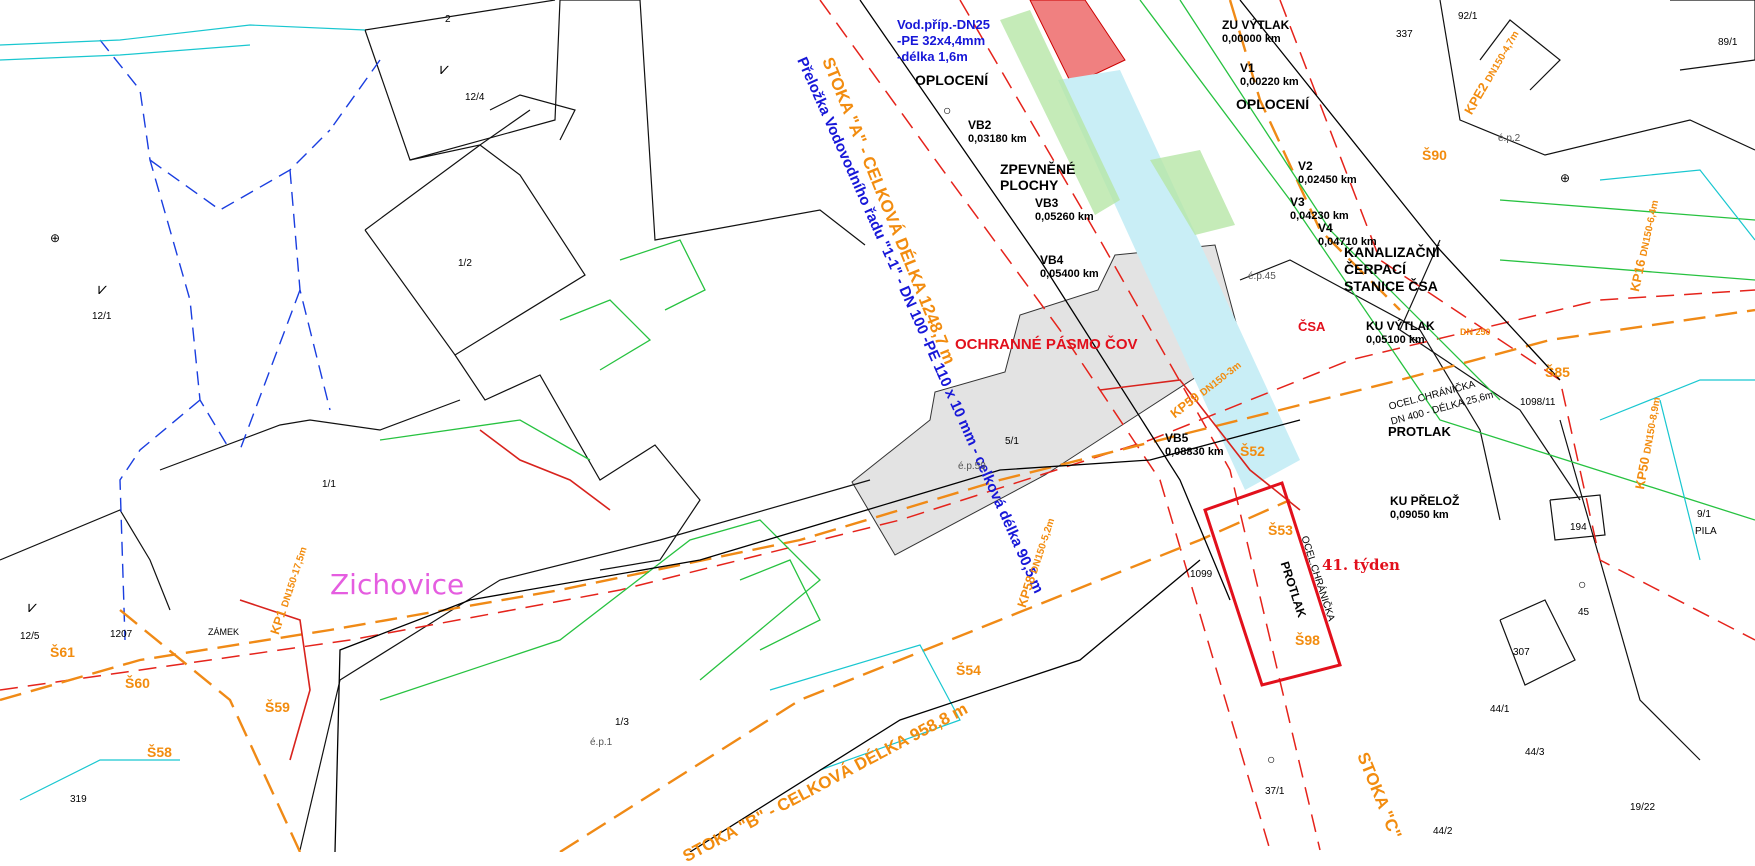 This screenshot has height=866, width=1755. I want to click on station-zu-vytlak: ZU VÝTLAK 0,00000 km, so click(1256, 31).